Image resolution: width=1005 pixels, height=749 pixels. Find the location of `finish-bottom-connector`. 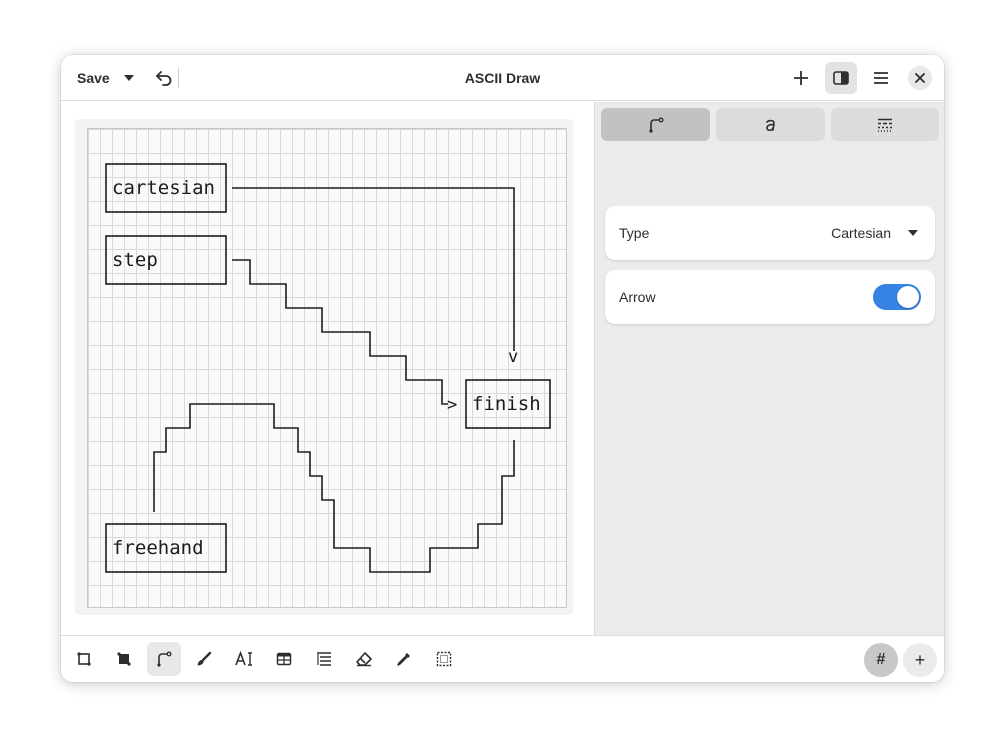

finish-bottom-connector is located at coordinates (334, 488).